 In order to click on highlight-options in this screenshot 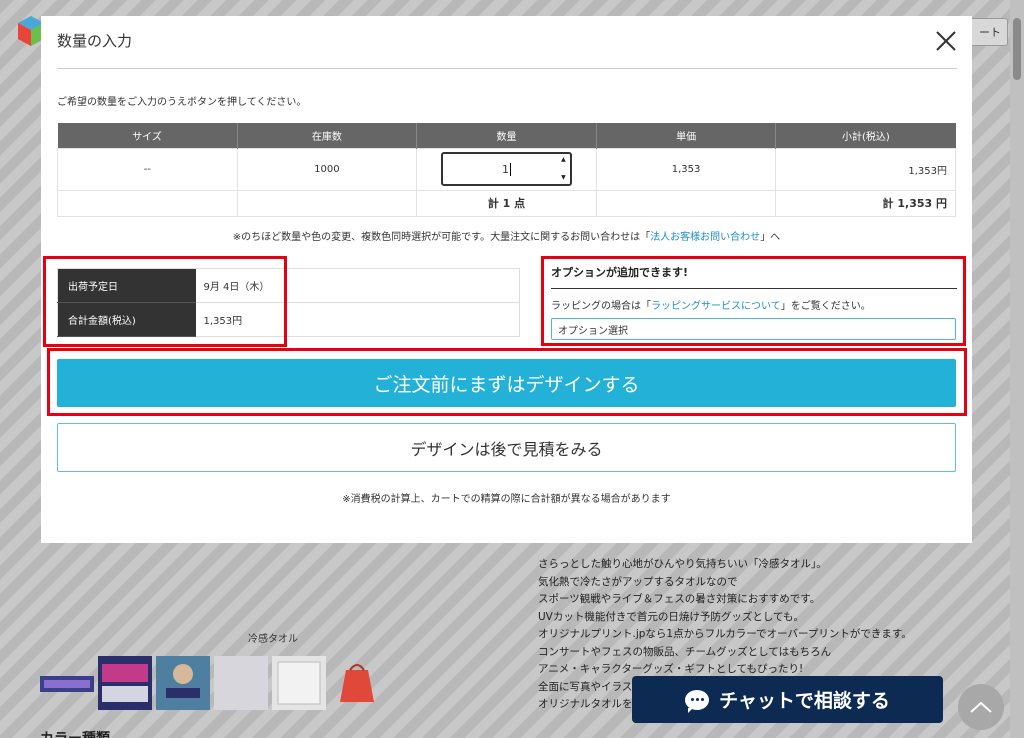, I will do `click(753, 301)`.